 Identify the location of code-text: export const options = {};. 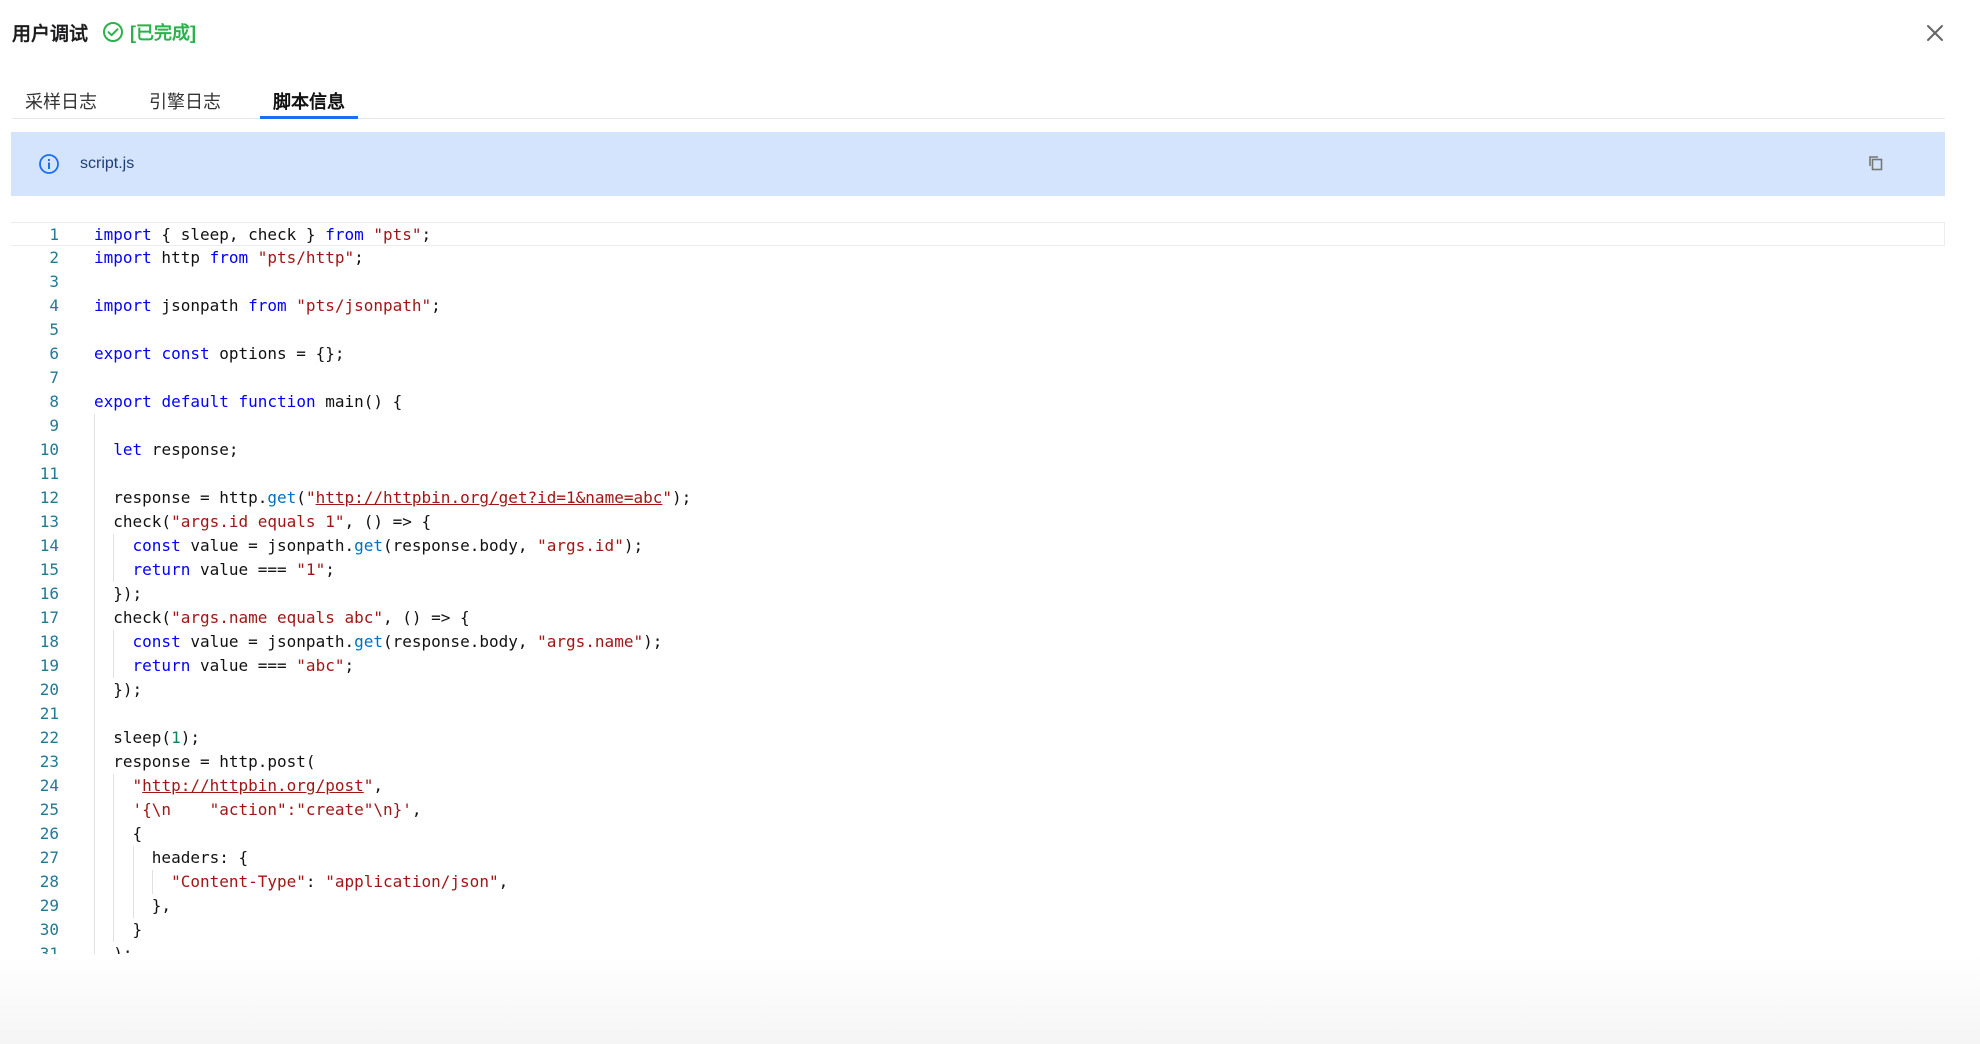
(219, 353).